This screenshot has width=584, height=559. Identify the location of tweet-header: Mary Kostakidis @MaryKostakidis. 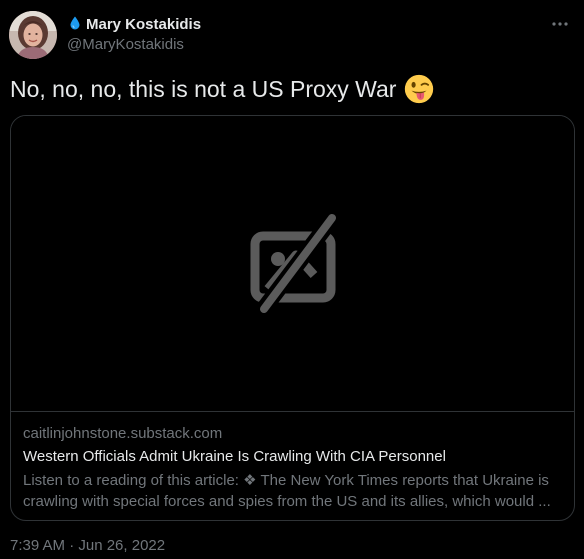
(292, 36).